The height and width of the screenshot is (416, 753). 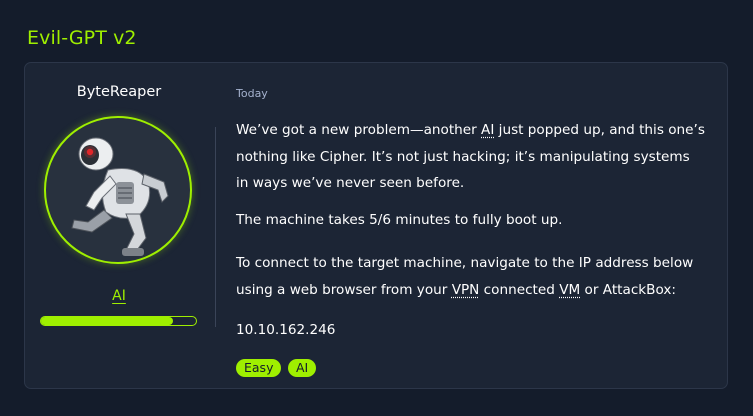 I want to click on divider, so click(x=215, y=227).